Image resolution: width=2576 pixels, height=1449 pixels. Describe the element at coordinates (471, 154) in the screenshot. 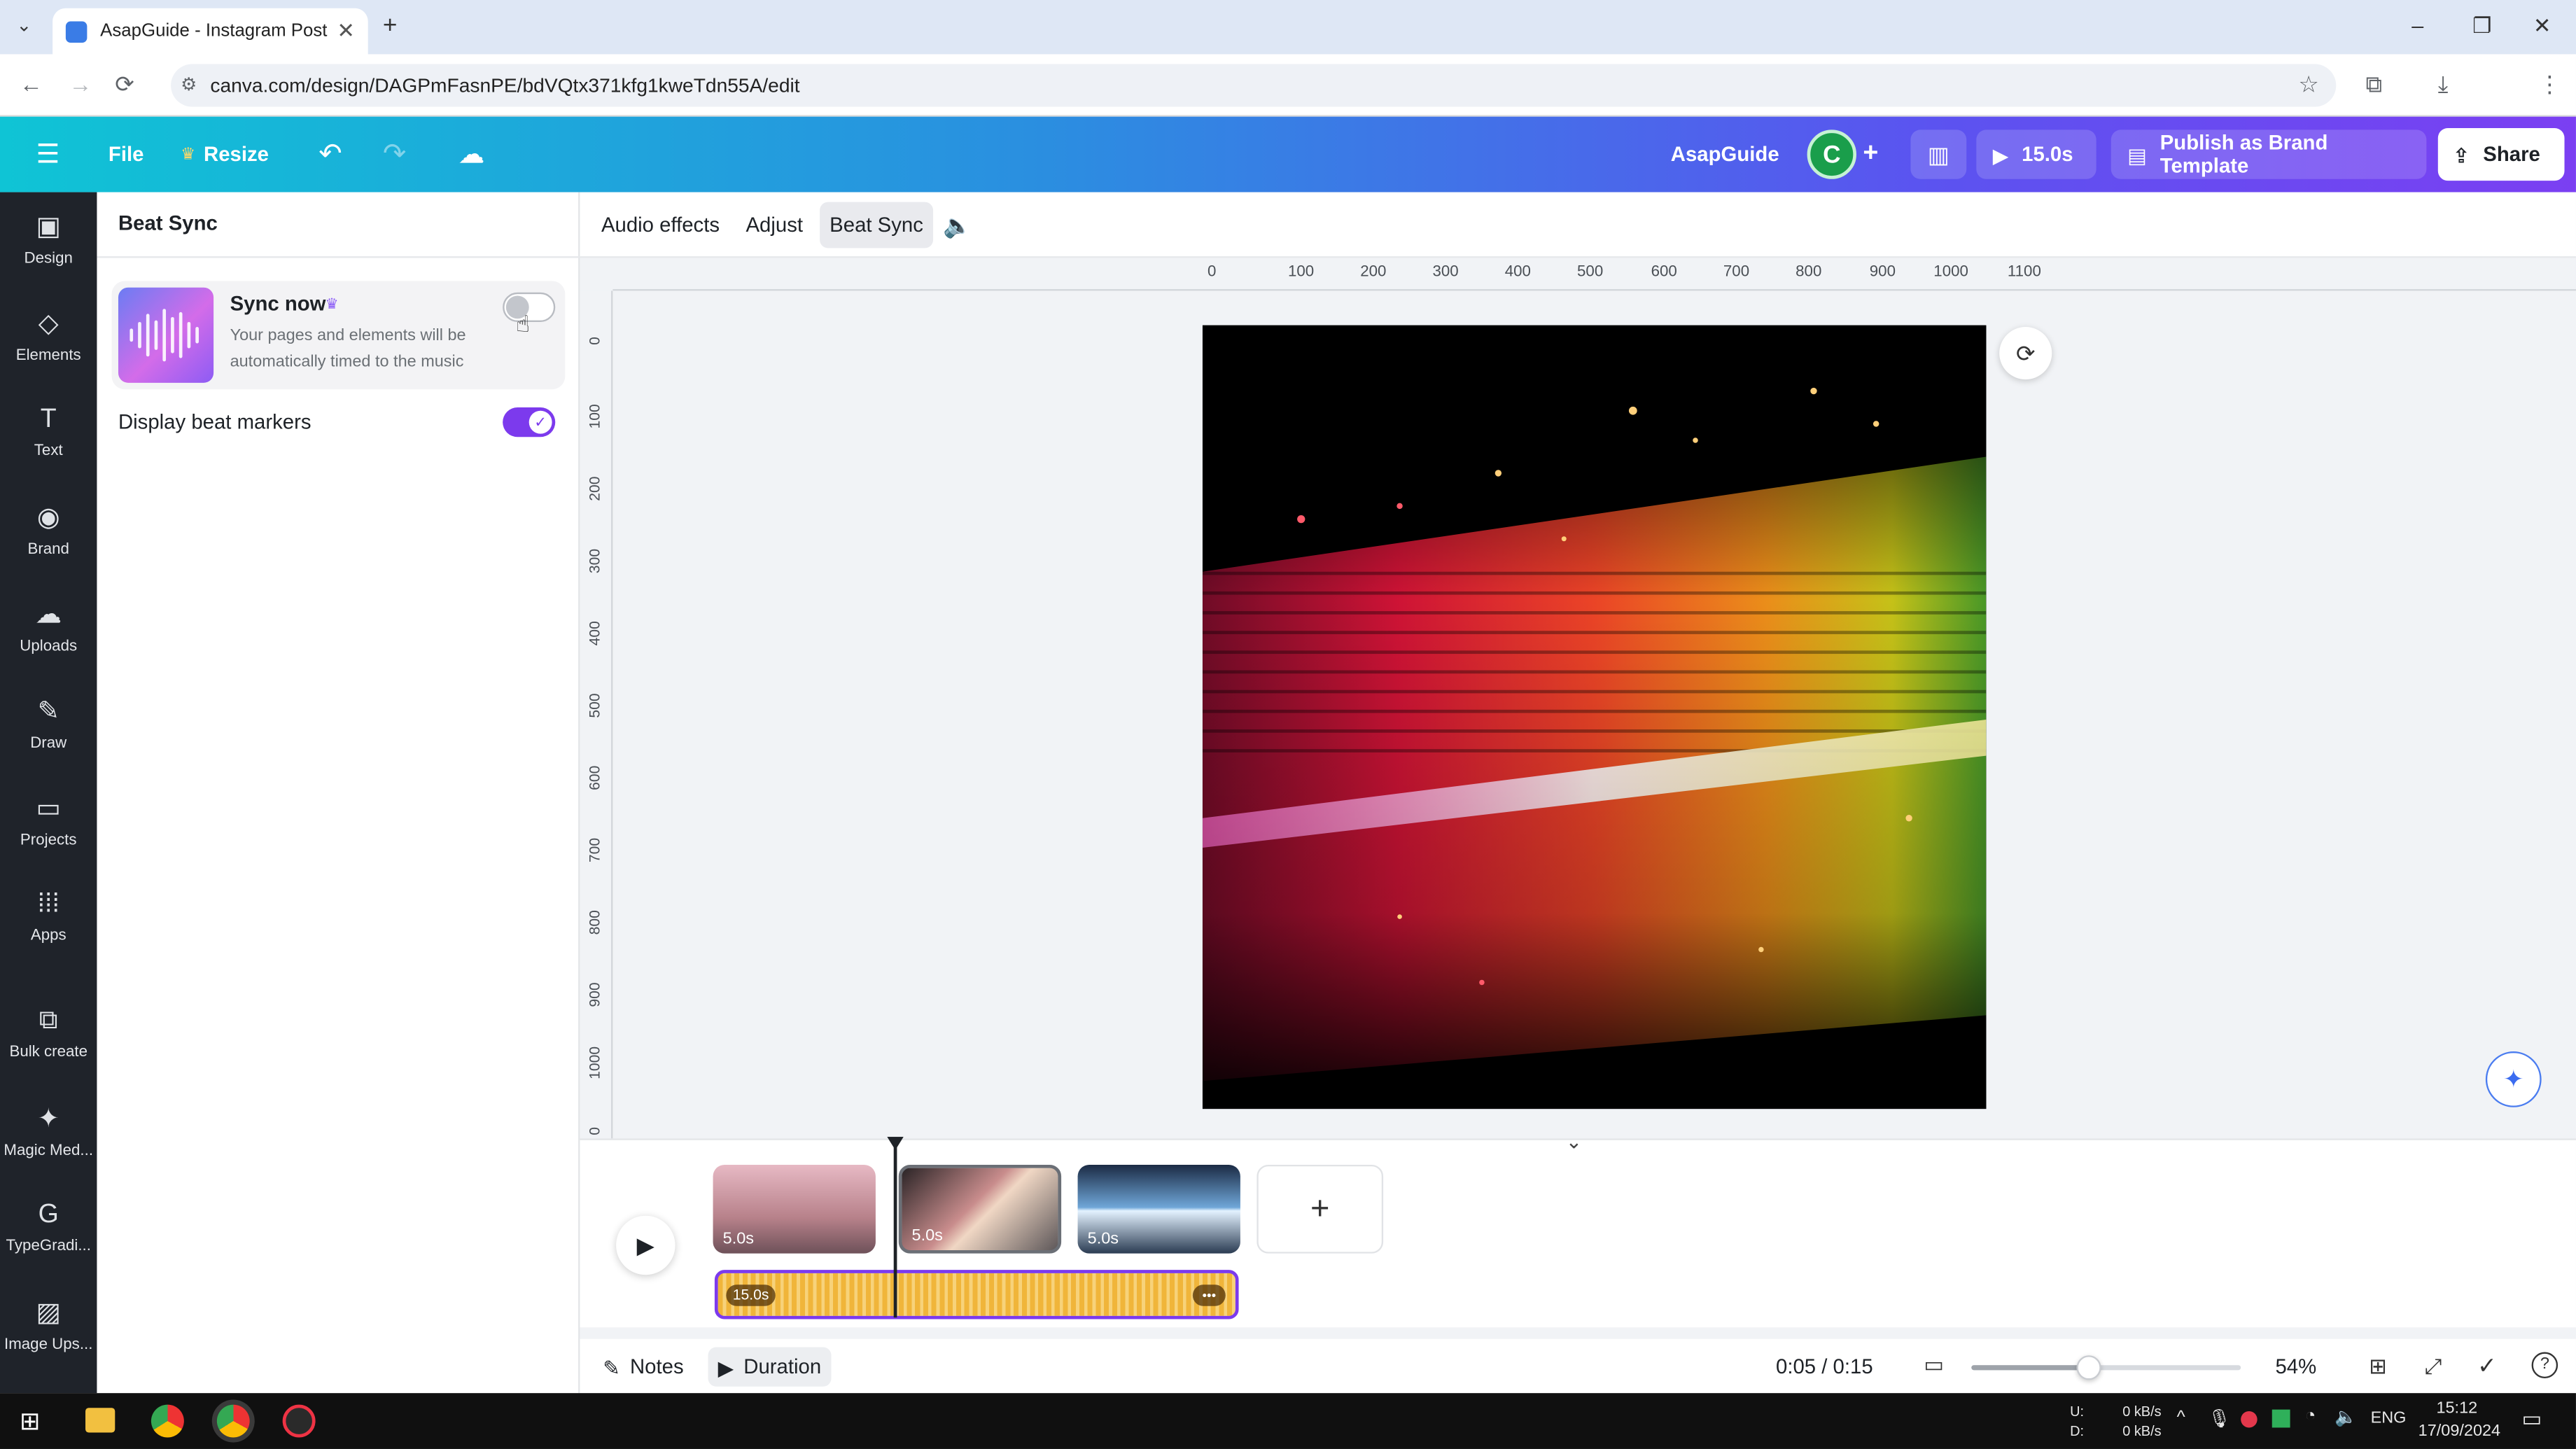

I see `cloud-save-icon: ☁` at that location.